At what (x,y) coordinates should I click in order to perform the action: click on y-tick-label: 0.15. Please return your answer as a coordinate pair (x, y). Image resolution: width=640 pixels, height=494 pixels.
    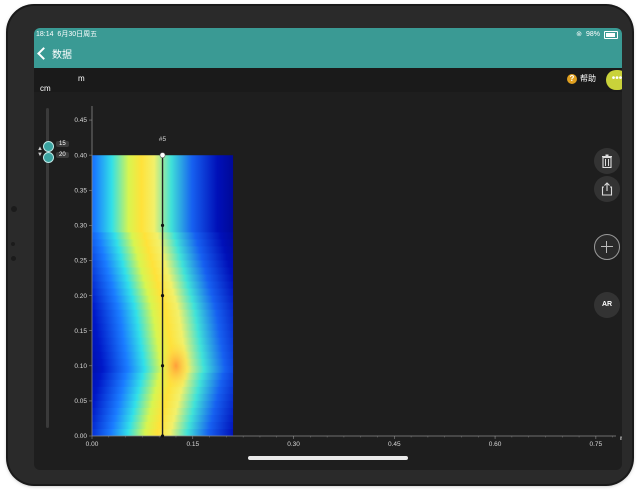
    Looking at the image, I should click on (80, 331).